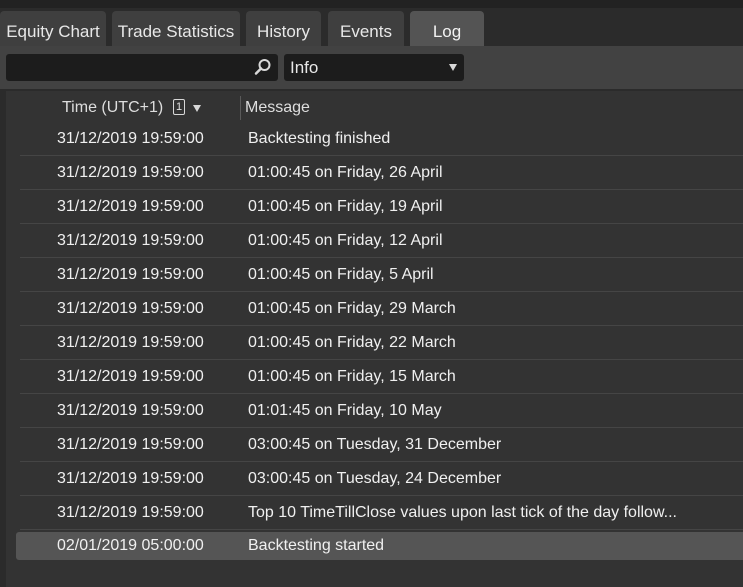  Describe the element at coordinates (130, 545) in the screenshot. I see `row-time: 02/01/2019 05:00:00` at that location.